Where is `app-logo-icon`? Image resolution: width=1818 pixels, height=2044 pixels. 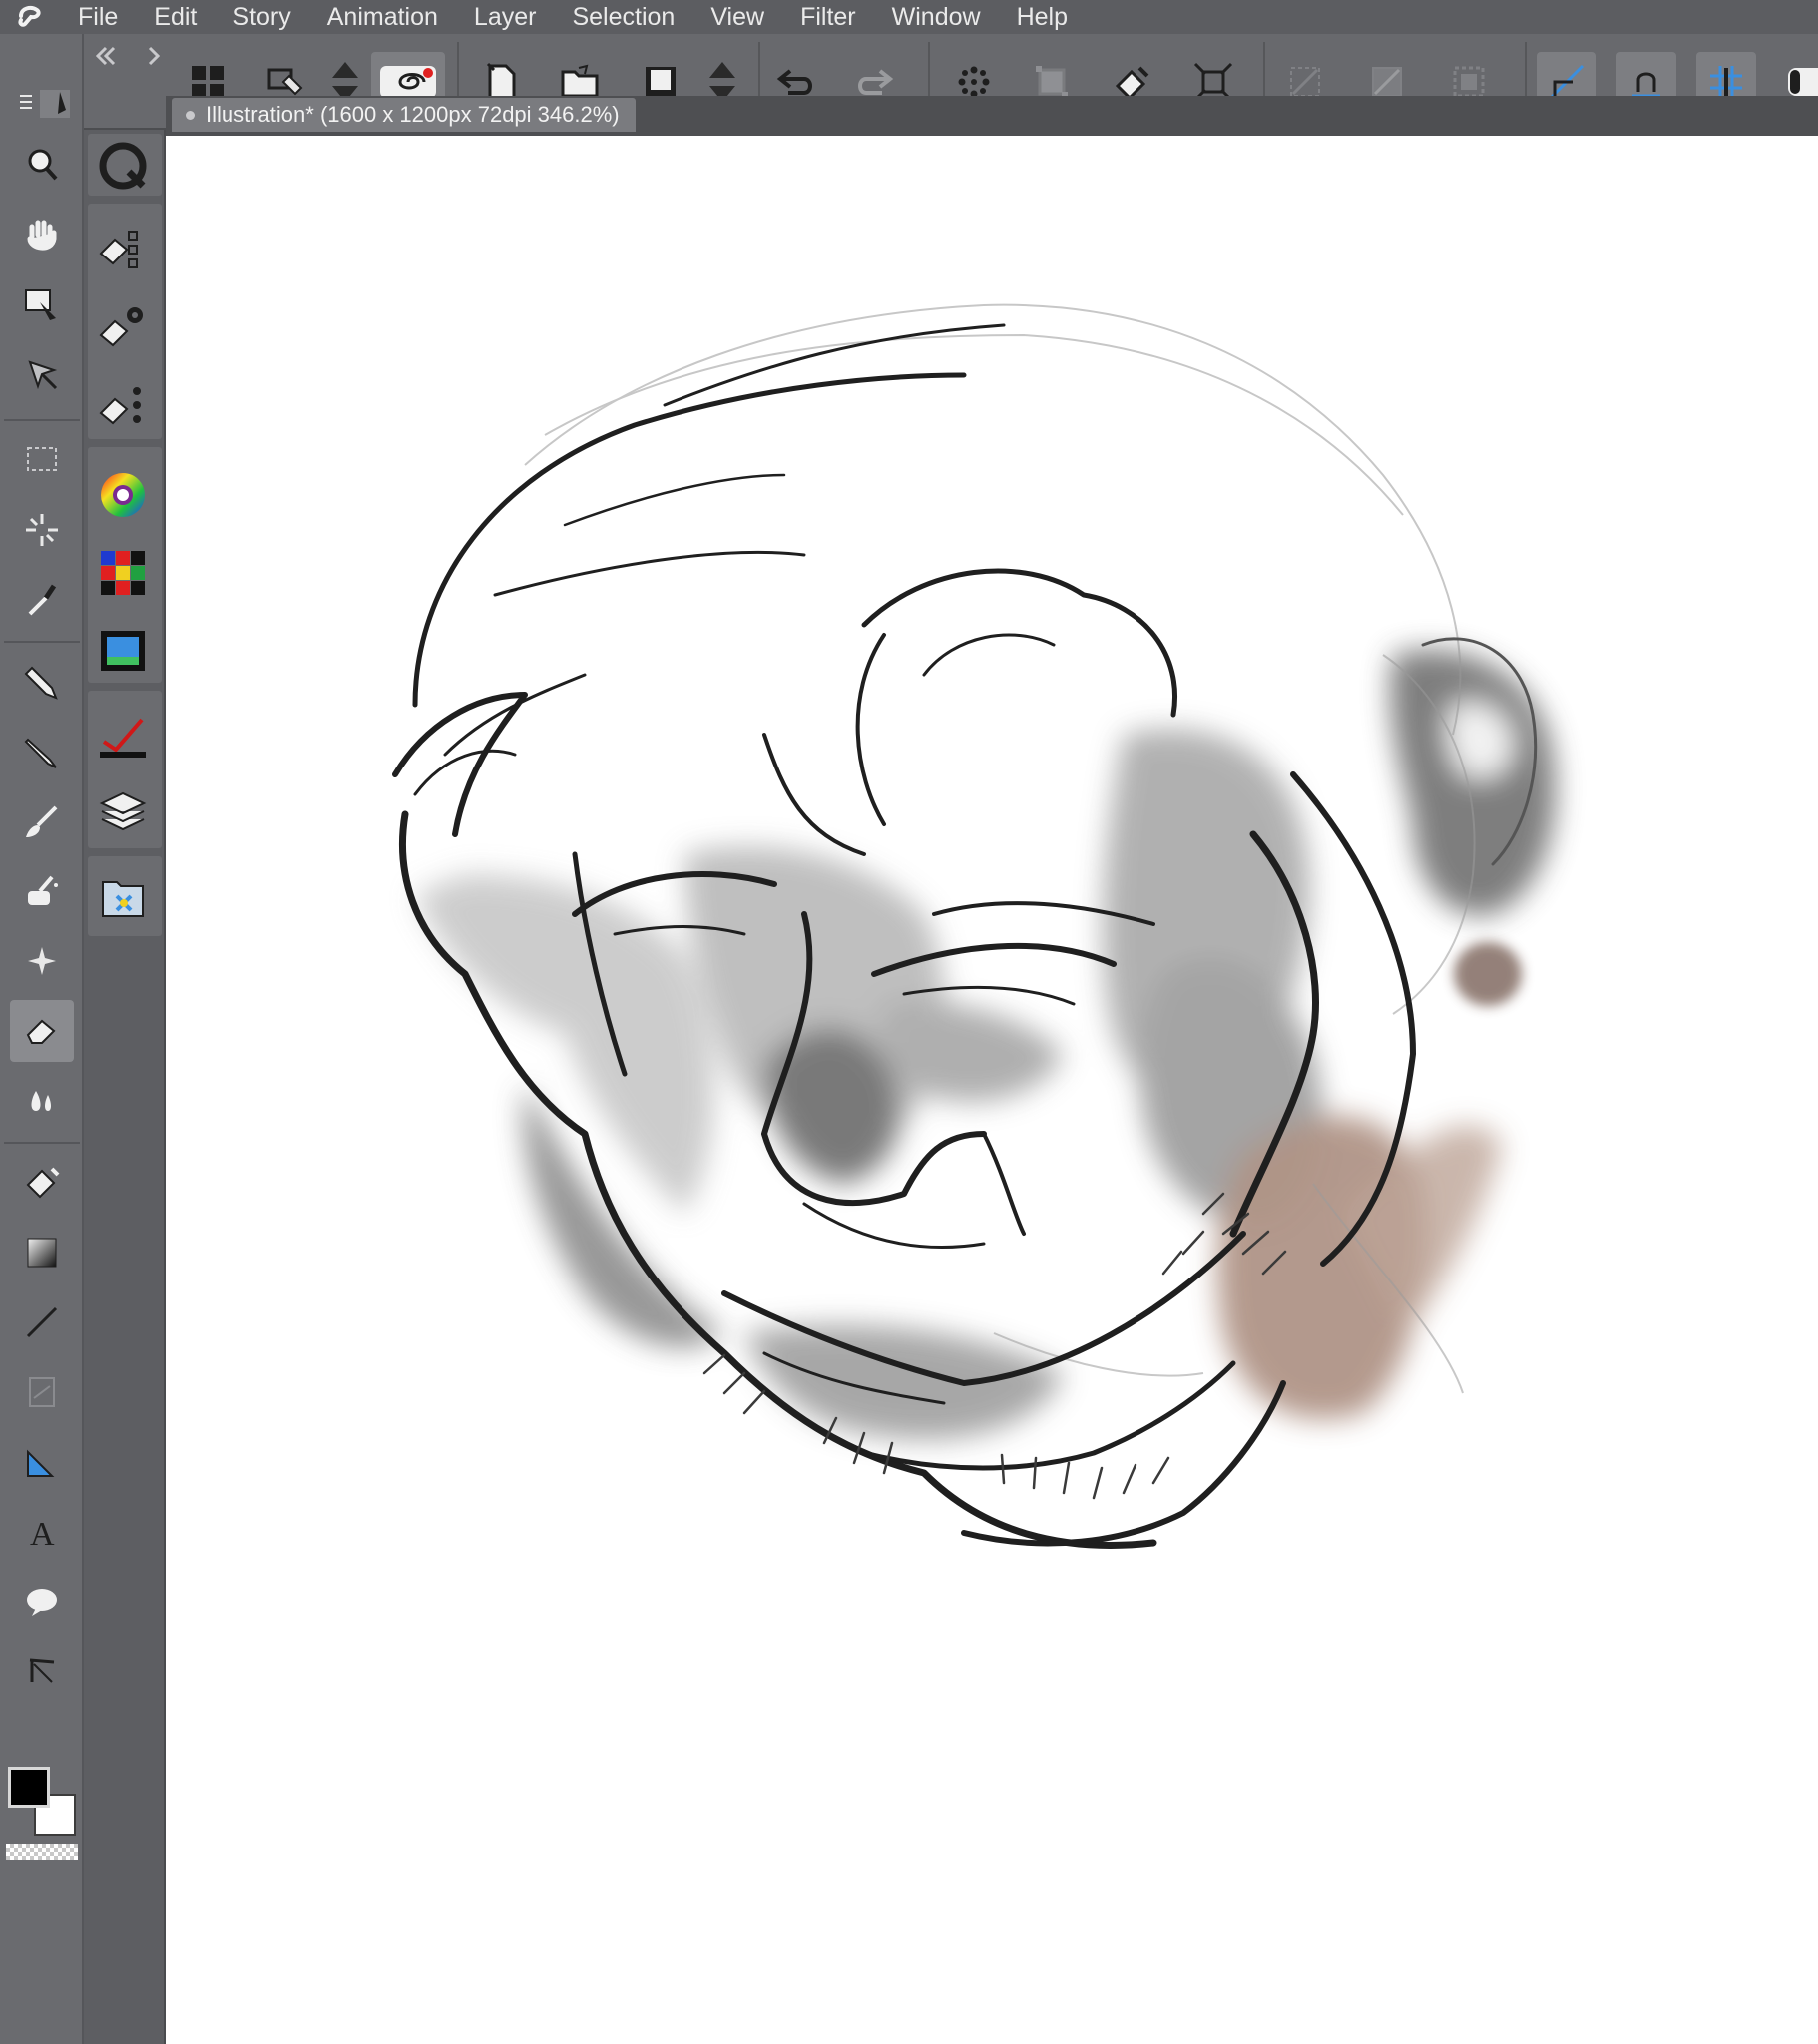 app-logo-icon is located at coordinates (30, 17).